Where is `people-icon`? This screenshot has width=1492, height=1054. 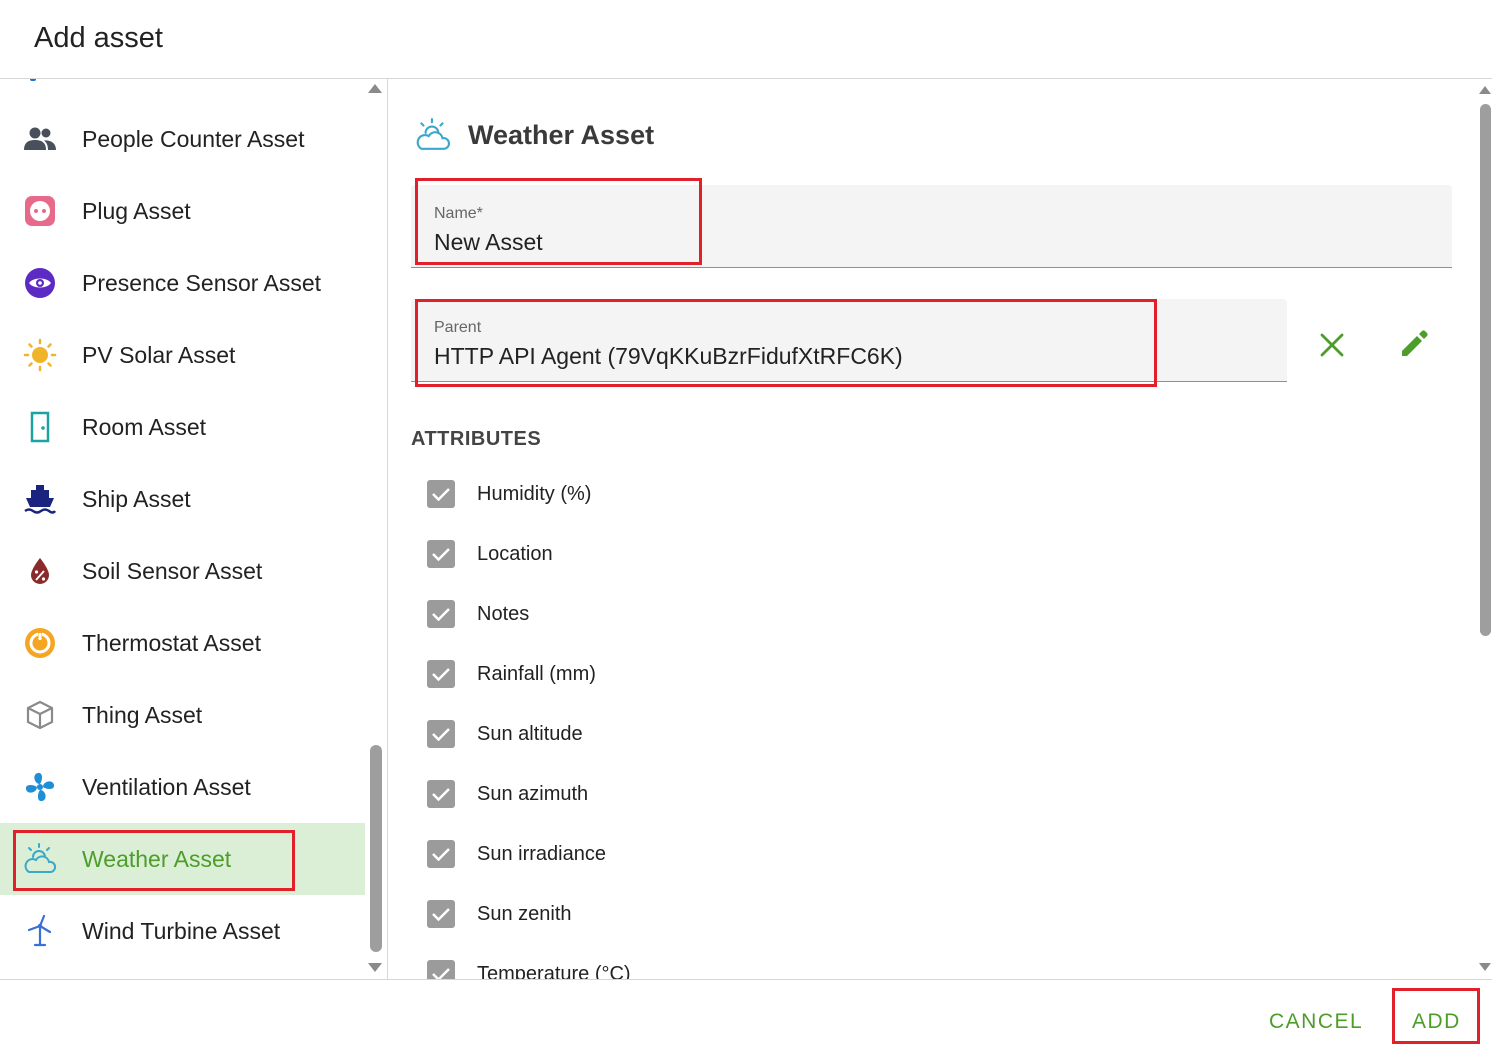
people-icon is located at coordinates (40, 139).